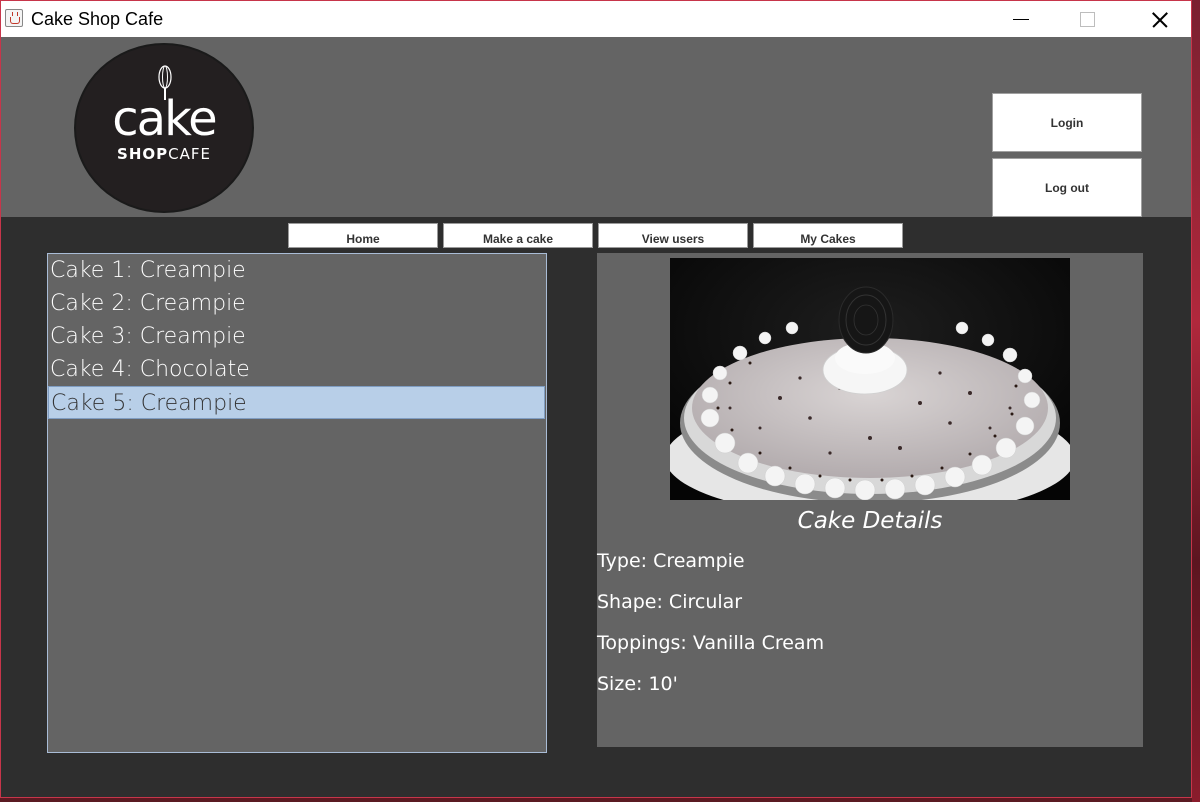 The image size is (1200, 802). What do you see at coordinates (296, 402) in the screenshot?
I see `list-item-selected: Cake 5: Creampie` at bounding box center [296, 402].